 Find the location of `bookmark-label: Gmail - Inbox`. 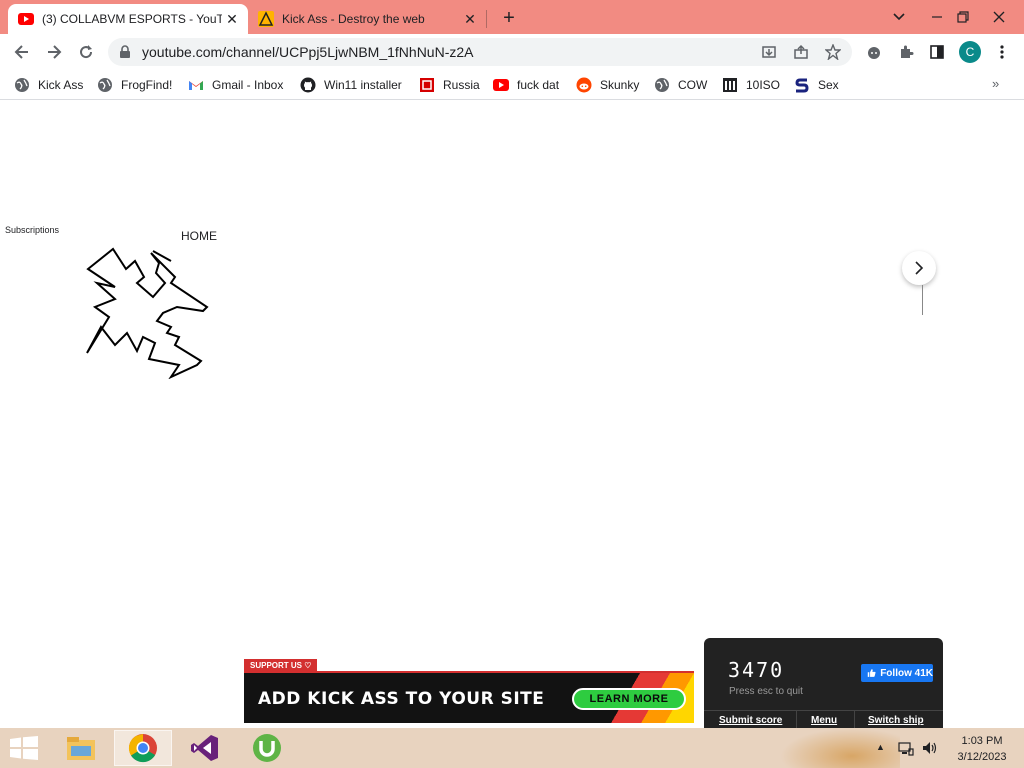

bookmark-label: Gmail - Inbox is located at coordinates (248, 85).